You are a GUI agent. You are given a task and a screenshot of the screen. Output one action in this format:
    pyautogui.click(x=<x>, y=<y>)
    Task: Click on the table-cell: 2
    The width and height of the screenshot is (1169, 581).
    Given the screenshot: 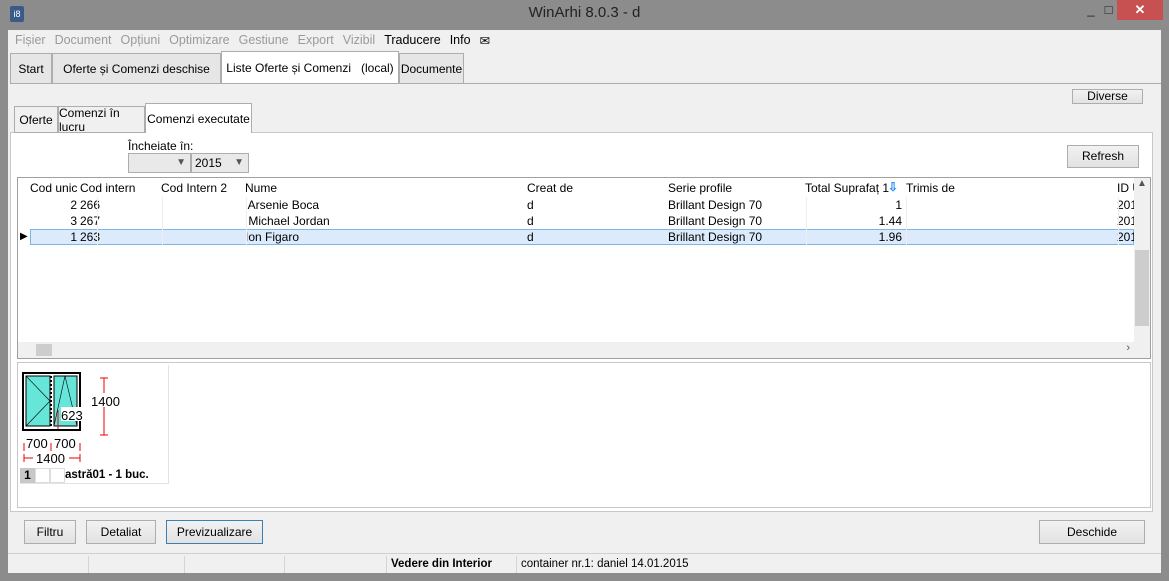 What is the action you would take?
    pyautogui.click(x=53, y=205)
    